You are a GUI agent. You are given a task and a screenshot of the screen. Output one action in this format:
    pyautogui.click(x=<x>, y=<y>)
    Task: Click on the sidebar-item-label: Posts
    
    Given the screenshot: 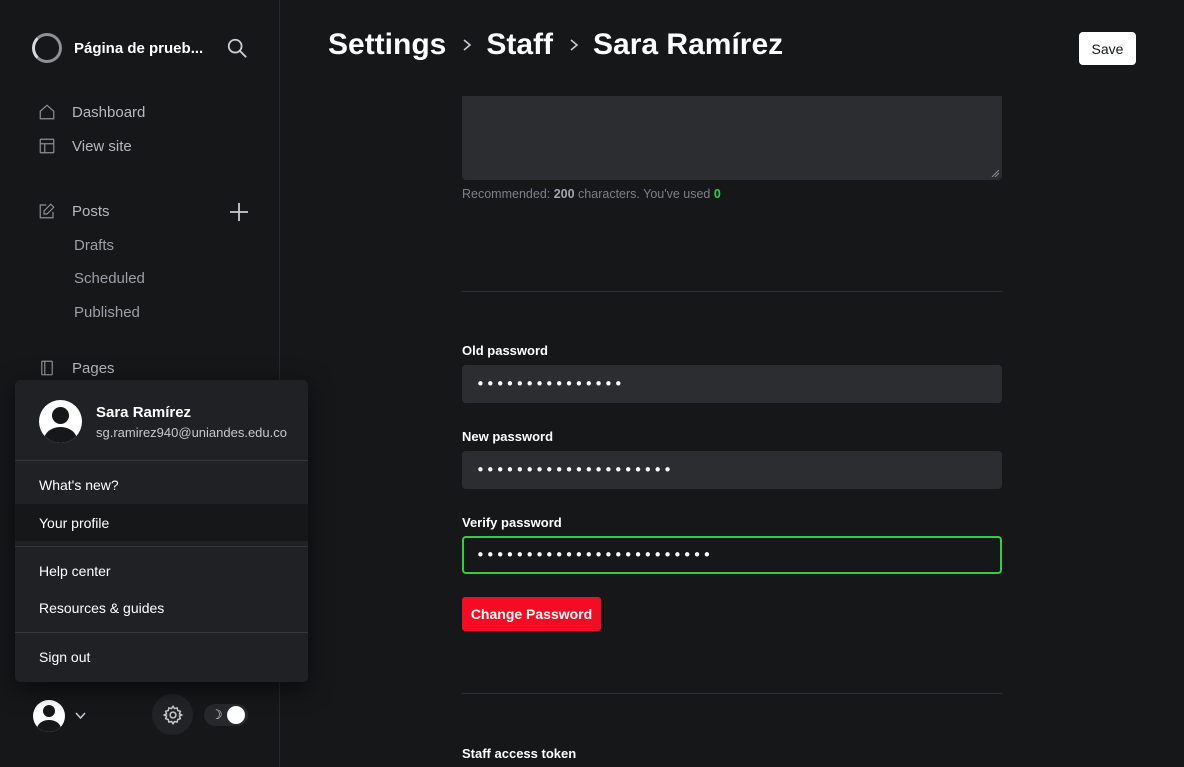 What is the action you would take?
    pyautogui.click(x=91, y=211)
    